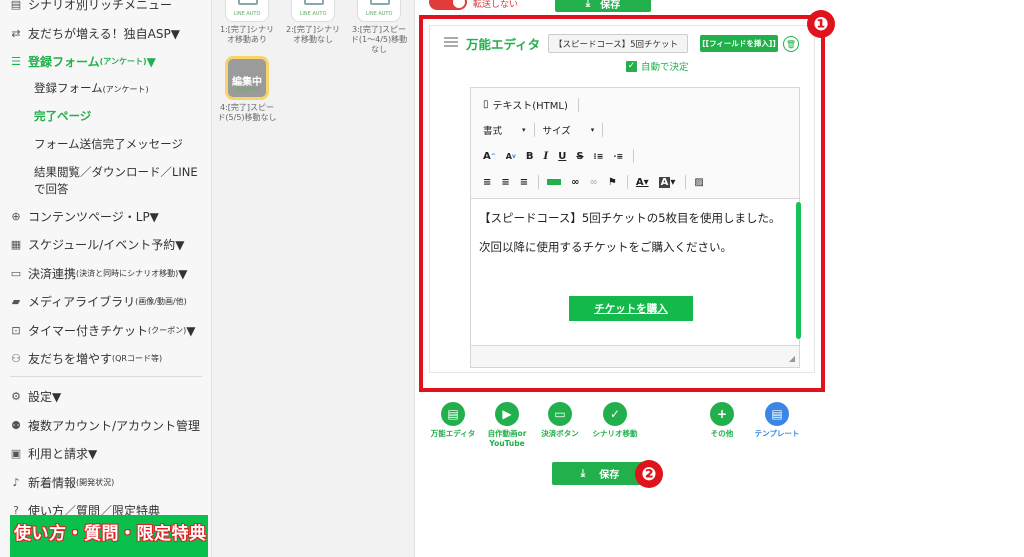  I want to click on sidebar-item-ticket: ⊡ タイマー付きチケット (クーポン) ▼, so click(103, 330).